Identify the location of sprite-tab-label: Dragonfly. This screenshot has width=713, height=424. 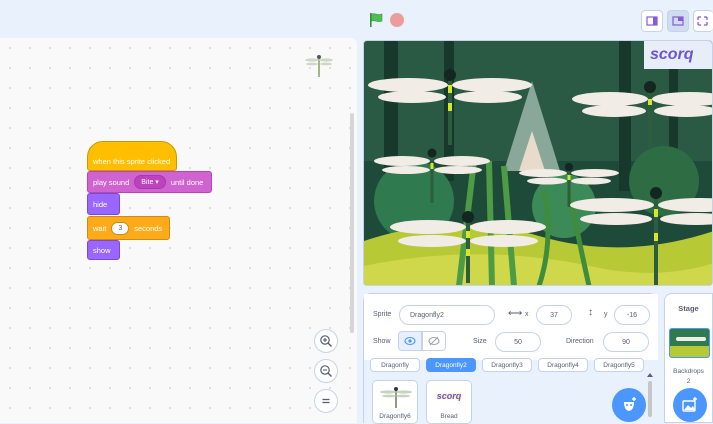
(395, 365).